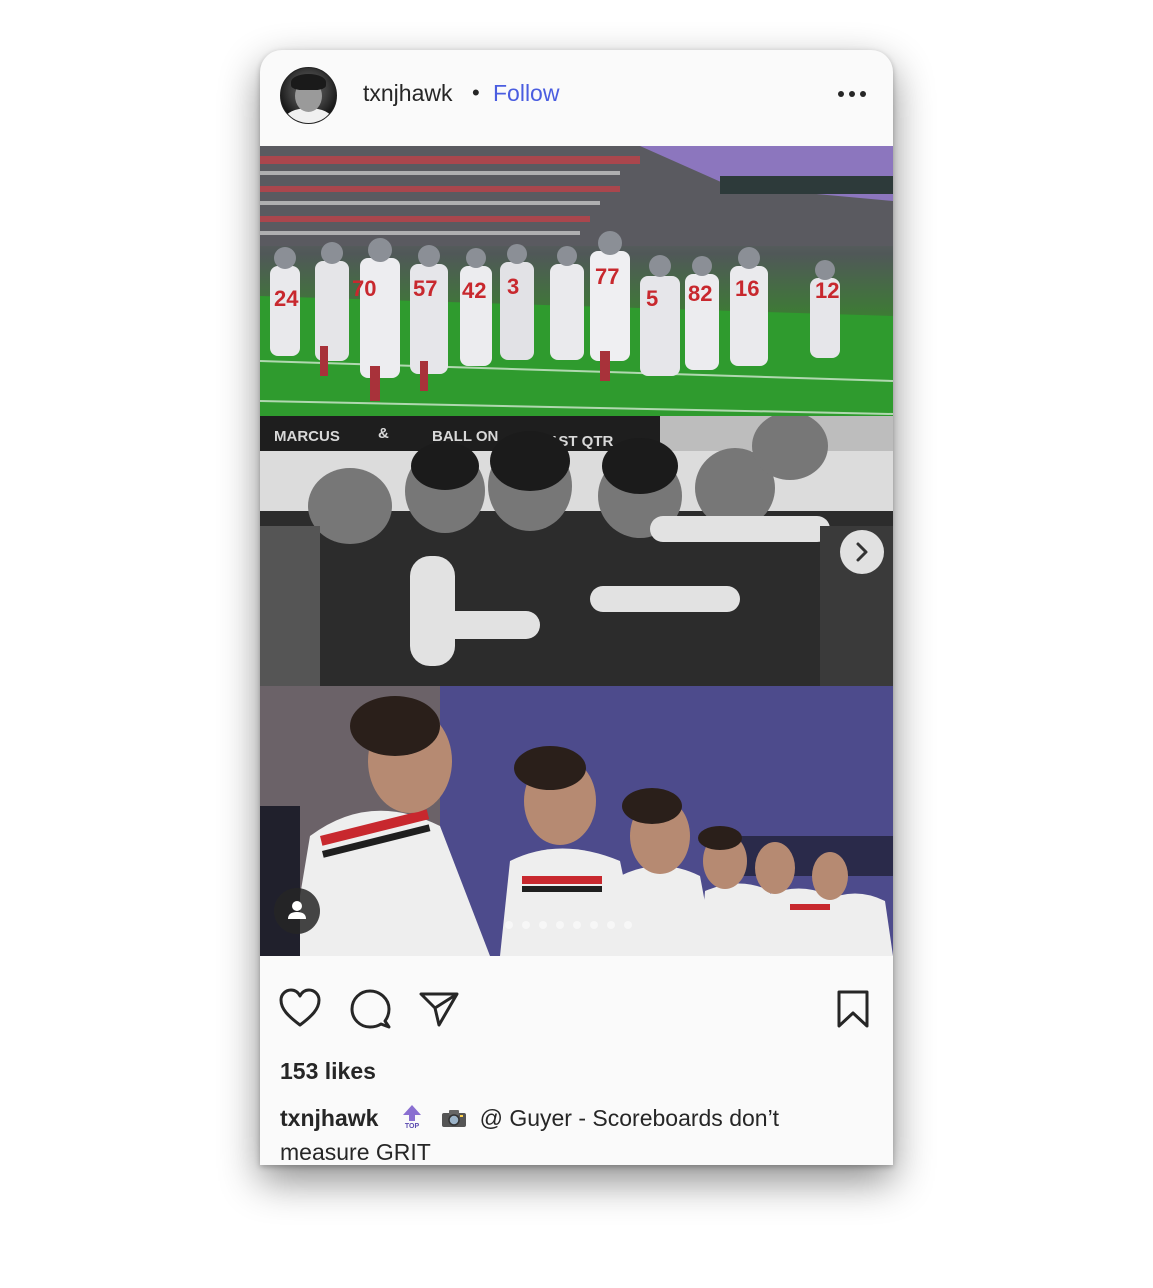 This screenshot has height=1288, width=1153. I want to click on tagged-users-button, so click(297, 911).